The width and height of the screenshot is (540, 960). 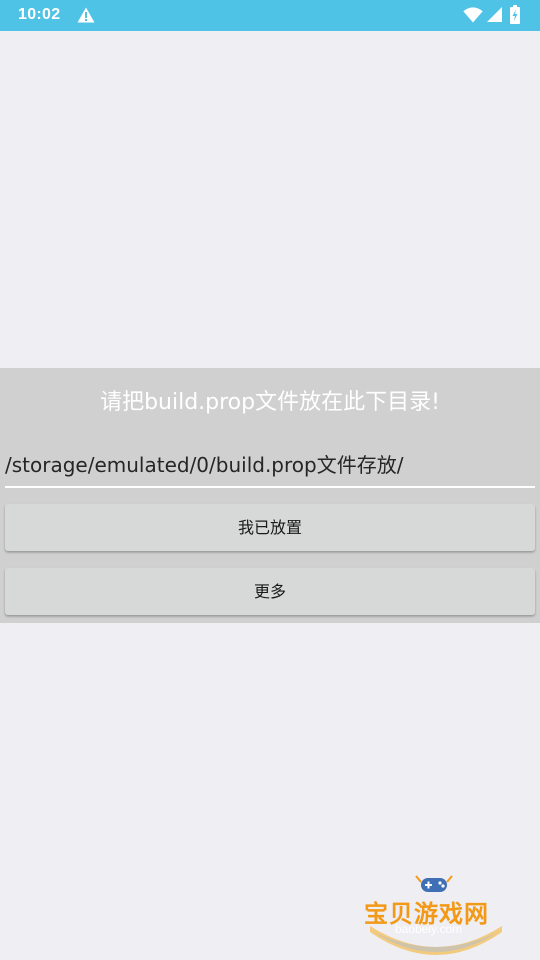 I want to click on watermark-url: baobeiy.com, so click(x=429, y=929).